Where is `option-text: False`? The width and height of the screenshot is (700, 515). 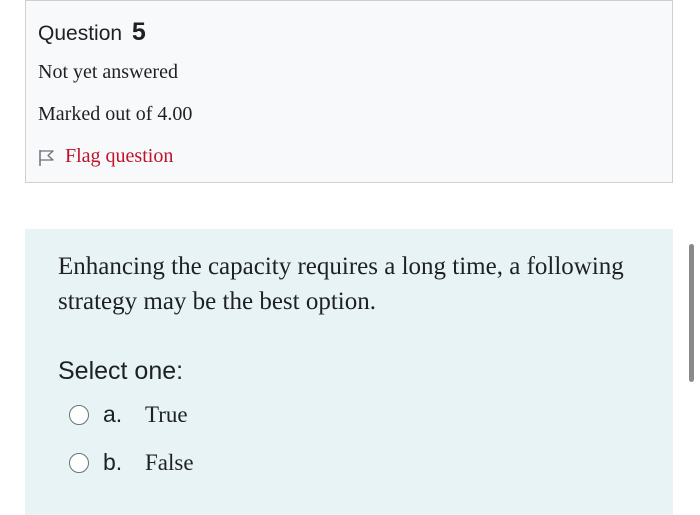 option-text: False is located at coordinates (169, 462).